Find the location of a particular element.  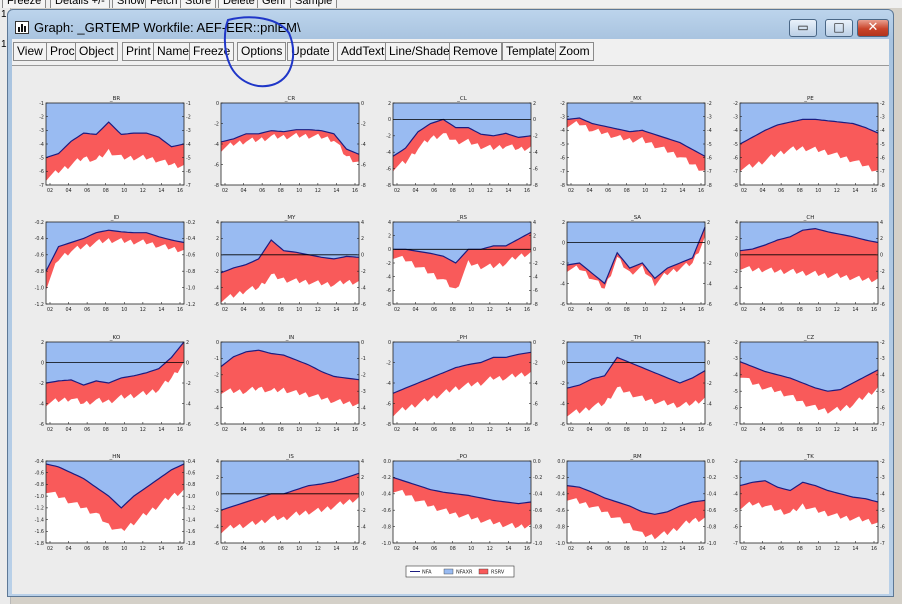

addtext-button: AddText is located at coordinates (363, 51).